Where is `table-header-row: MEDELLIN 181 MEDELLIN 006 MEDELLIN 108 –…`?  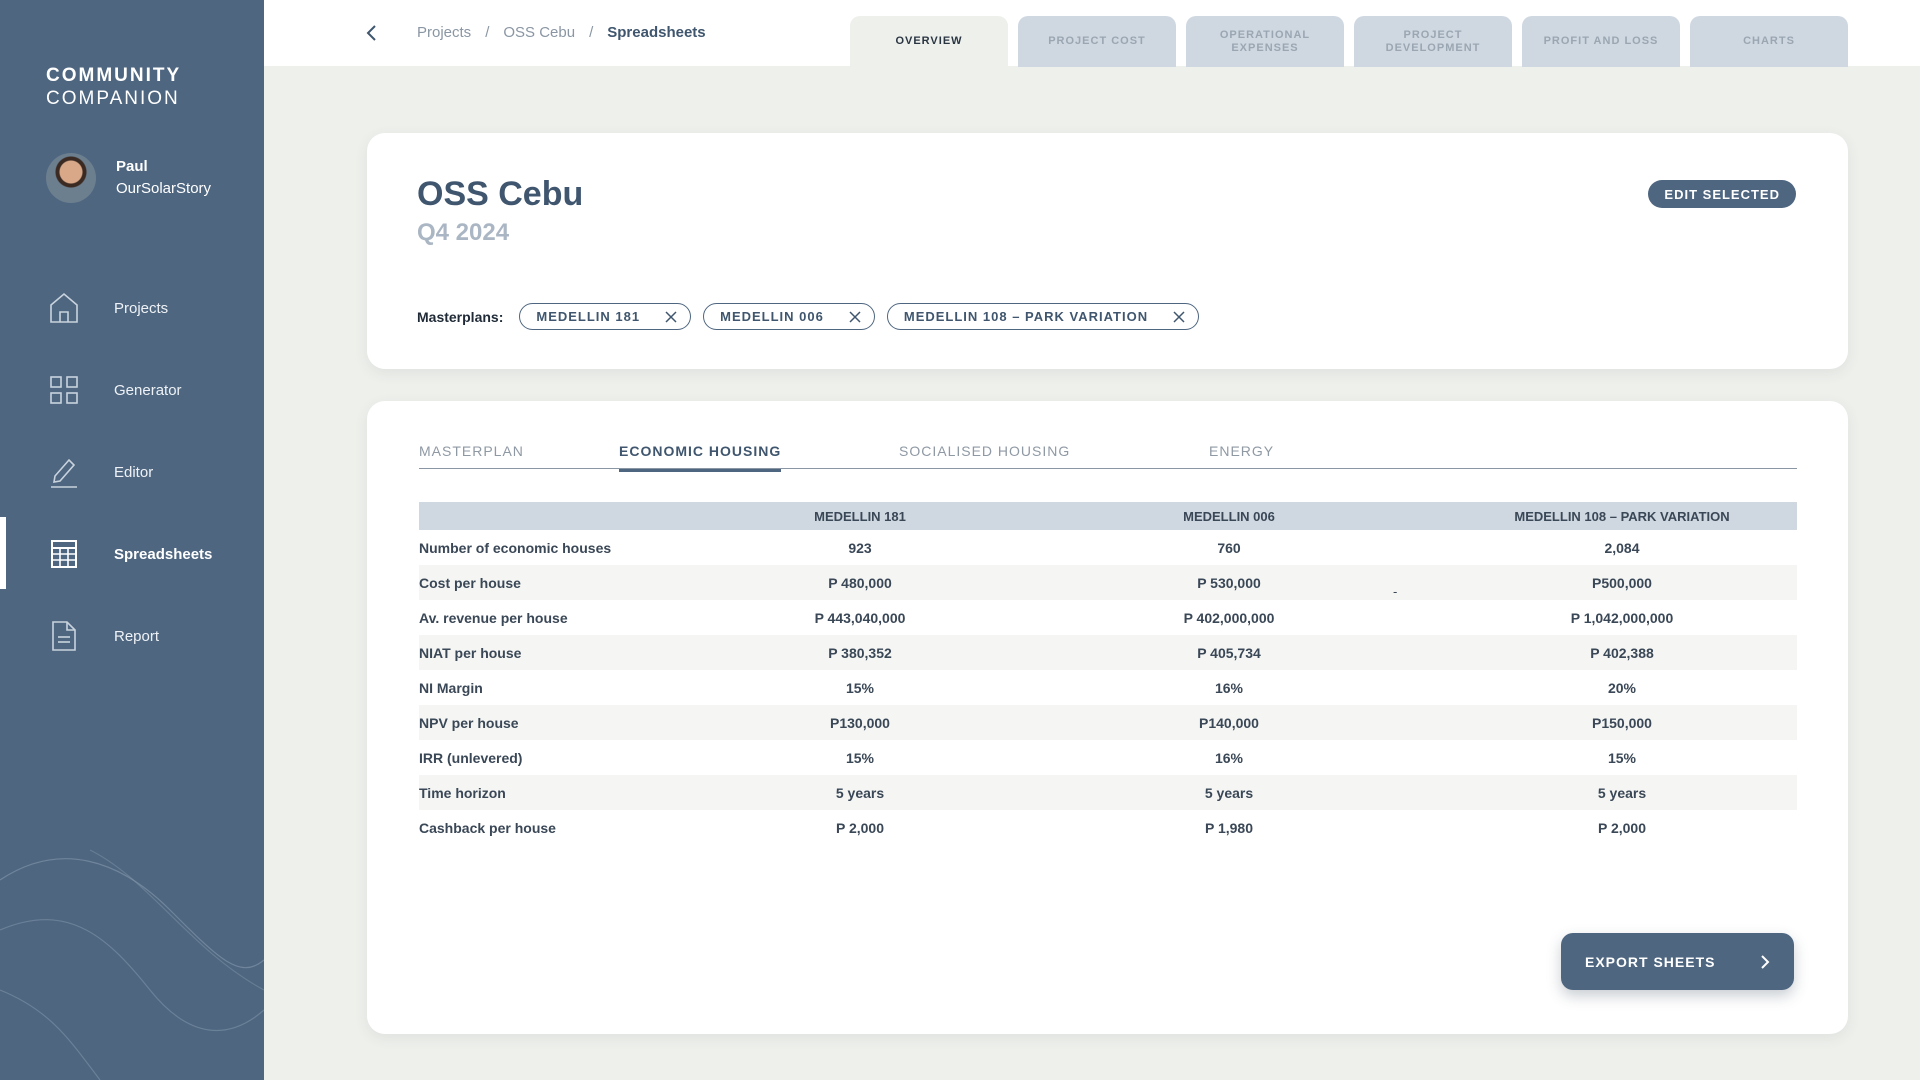 table-header-row: MEDELLIN 181 MEDELLIN 006 MEDELLIN 108 –… is located at coordinates (1108, 516).